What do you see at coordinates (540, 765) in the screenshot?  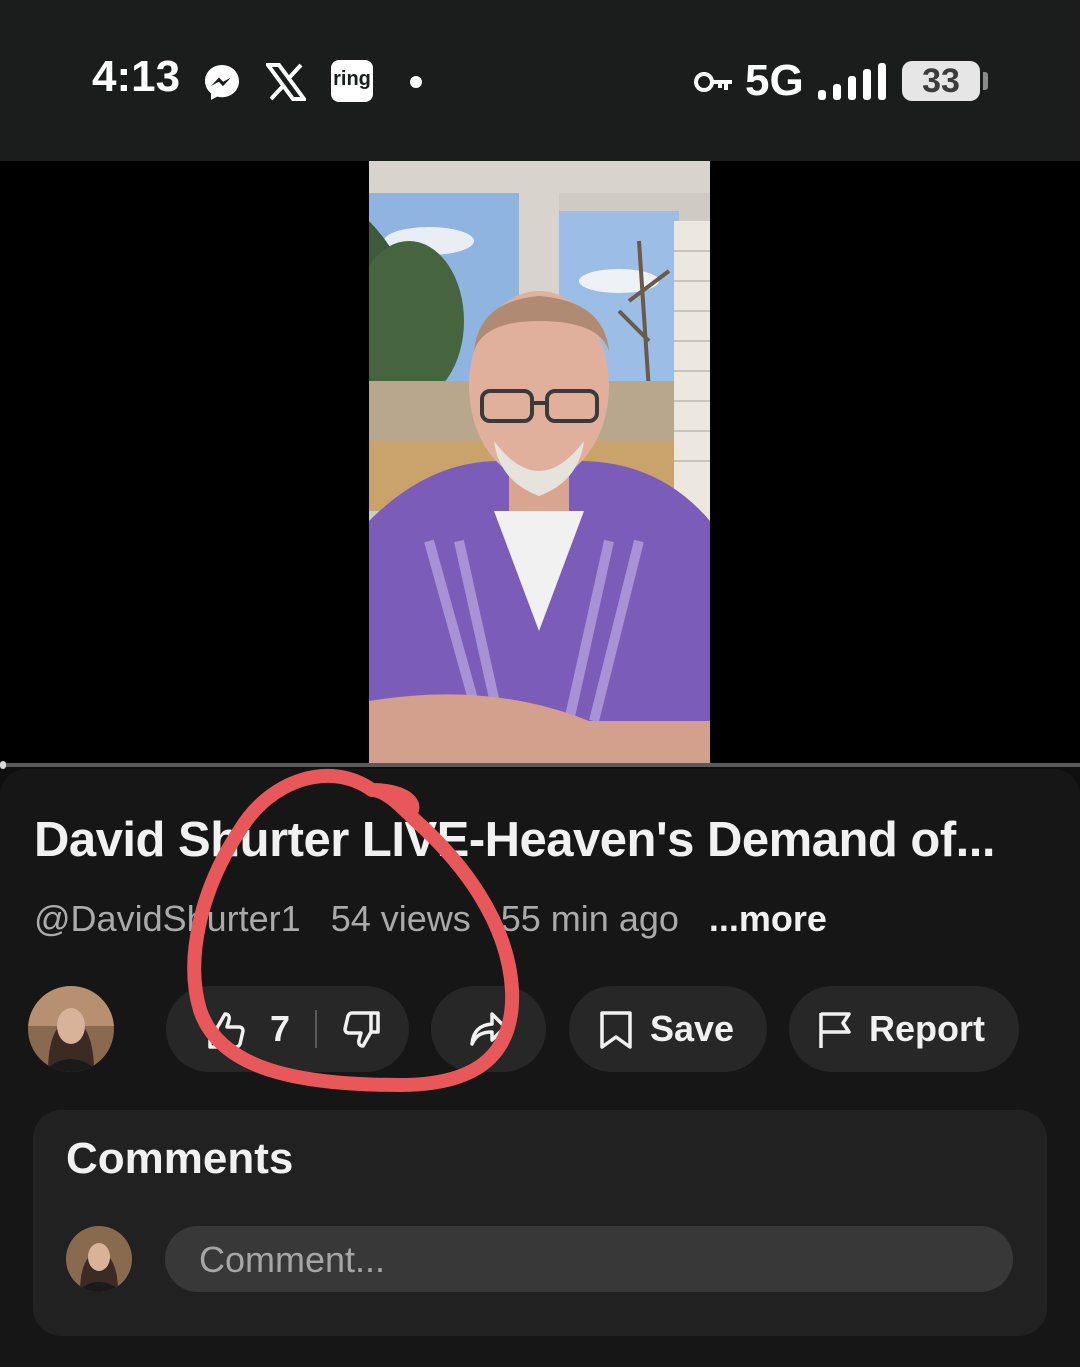 I see `video-progress-bar` at bounding box center [540, 765].